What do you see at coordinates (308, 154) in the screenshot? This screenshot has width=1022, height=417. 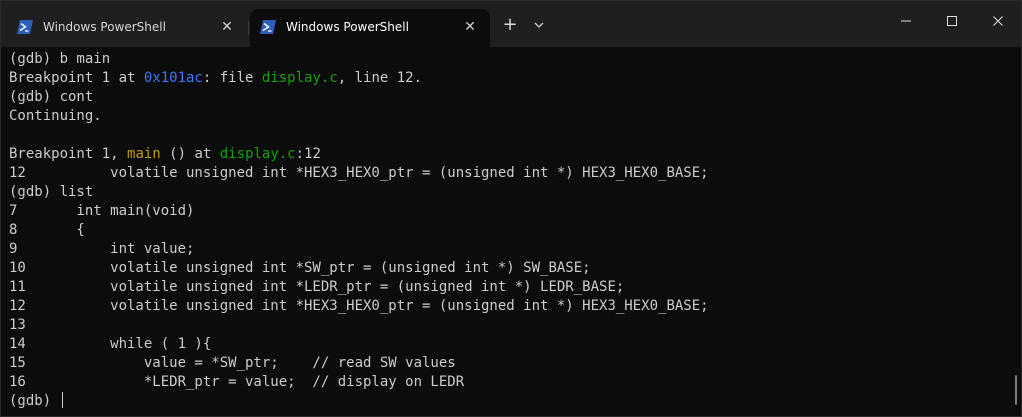 I see `line-text: :12` at bounding box center [308, 154].